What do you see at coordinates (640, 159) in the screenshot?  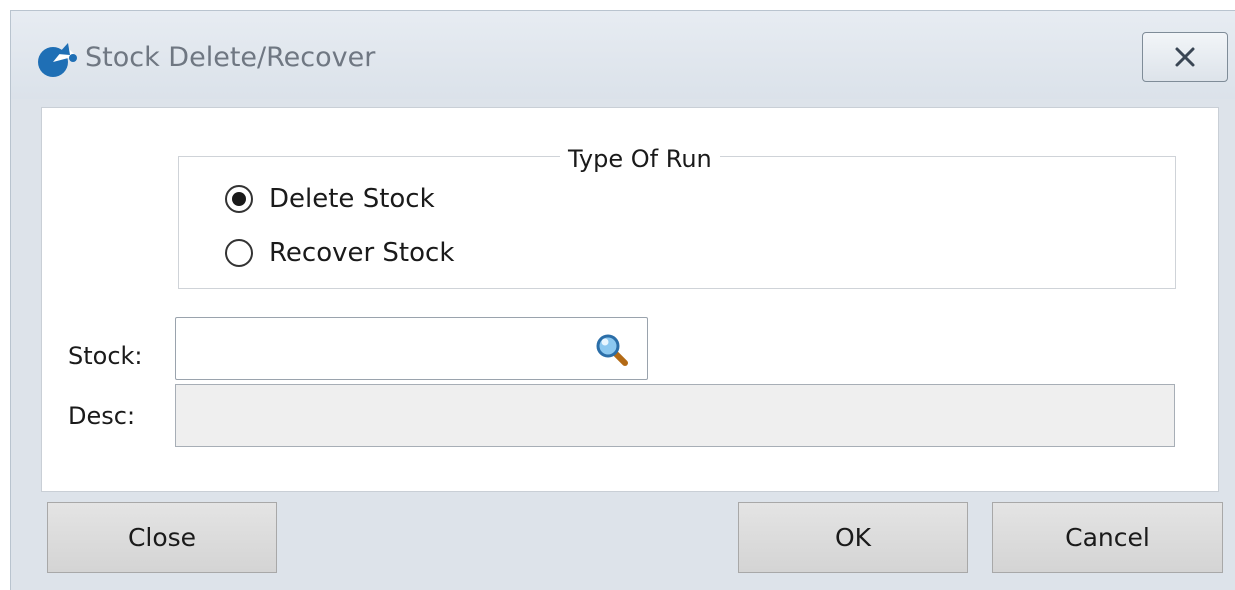 I see `group-legend: Type Of Run` at bounding box center [640, 159].